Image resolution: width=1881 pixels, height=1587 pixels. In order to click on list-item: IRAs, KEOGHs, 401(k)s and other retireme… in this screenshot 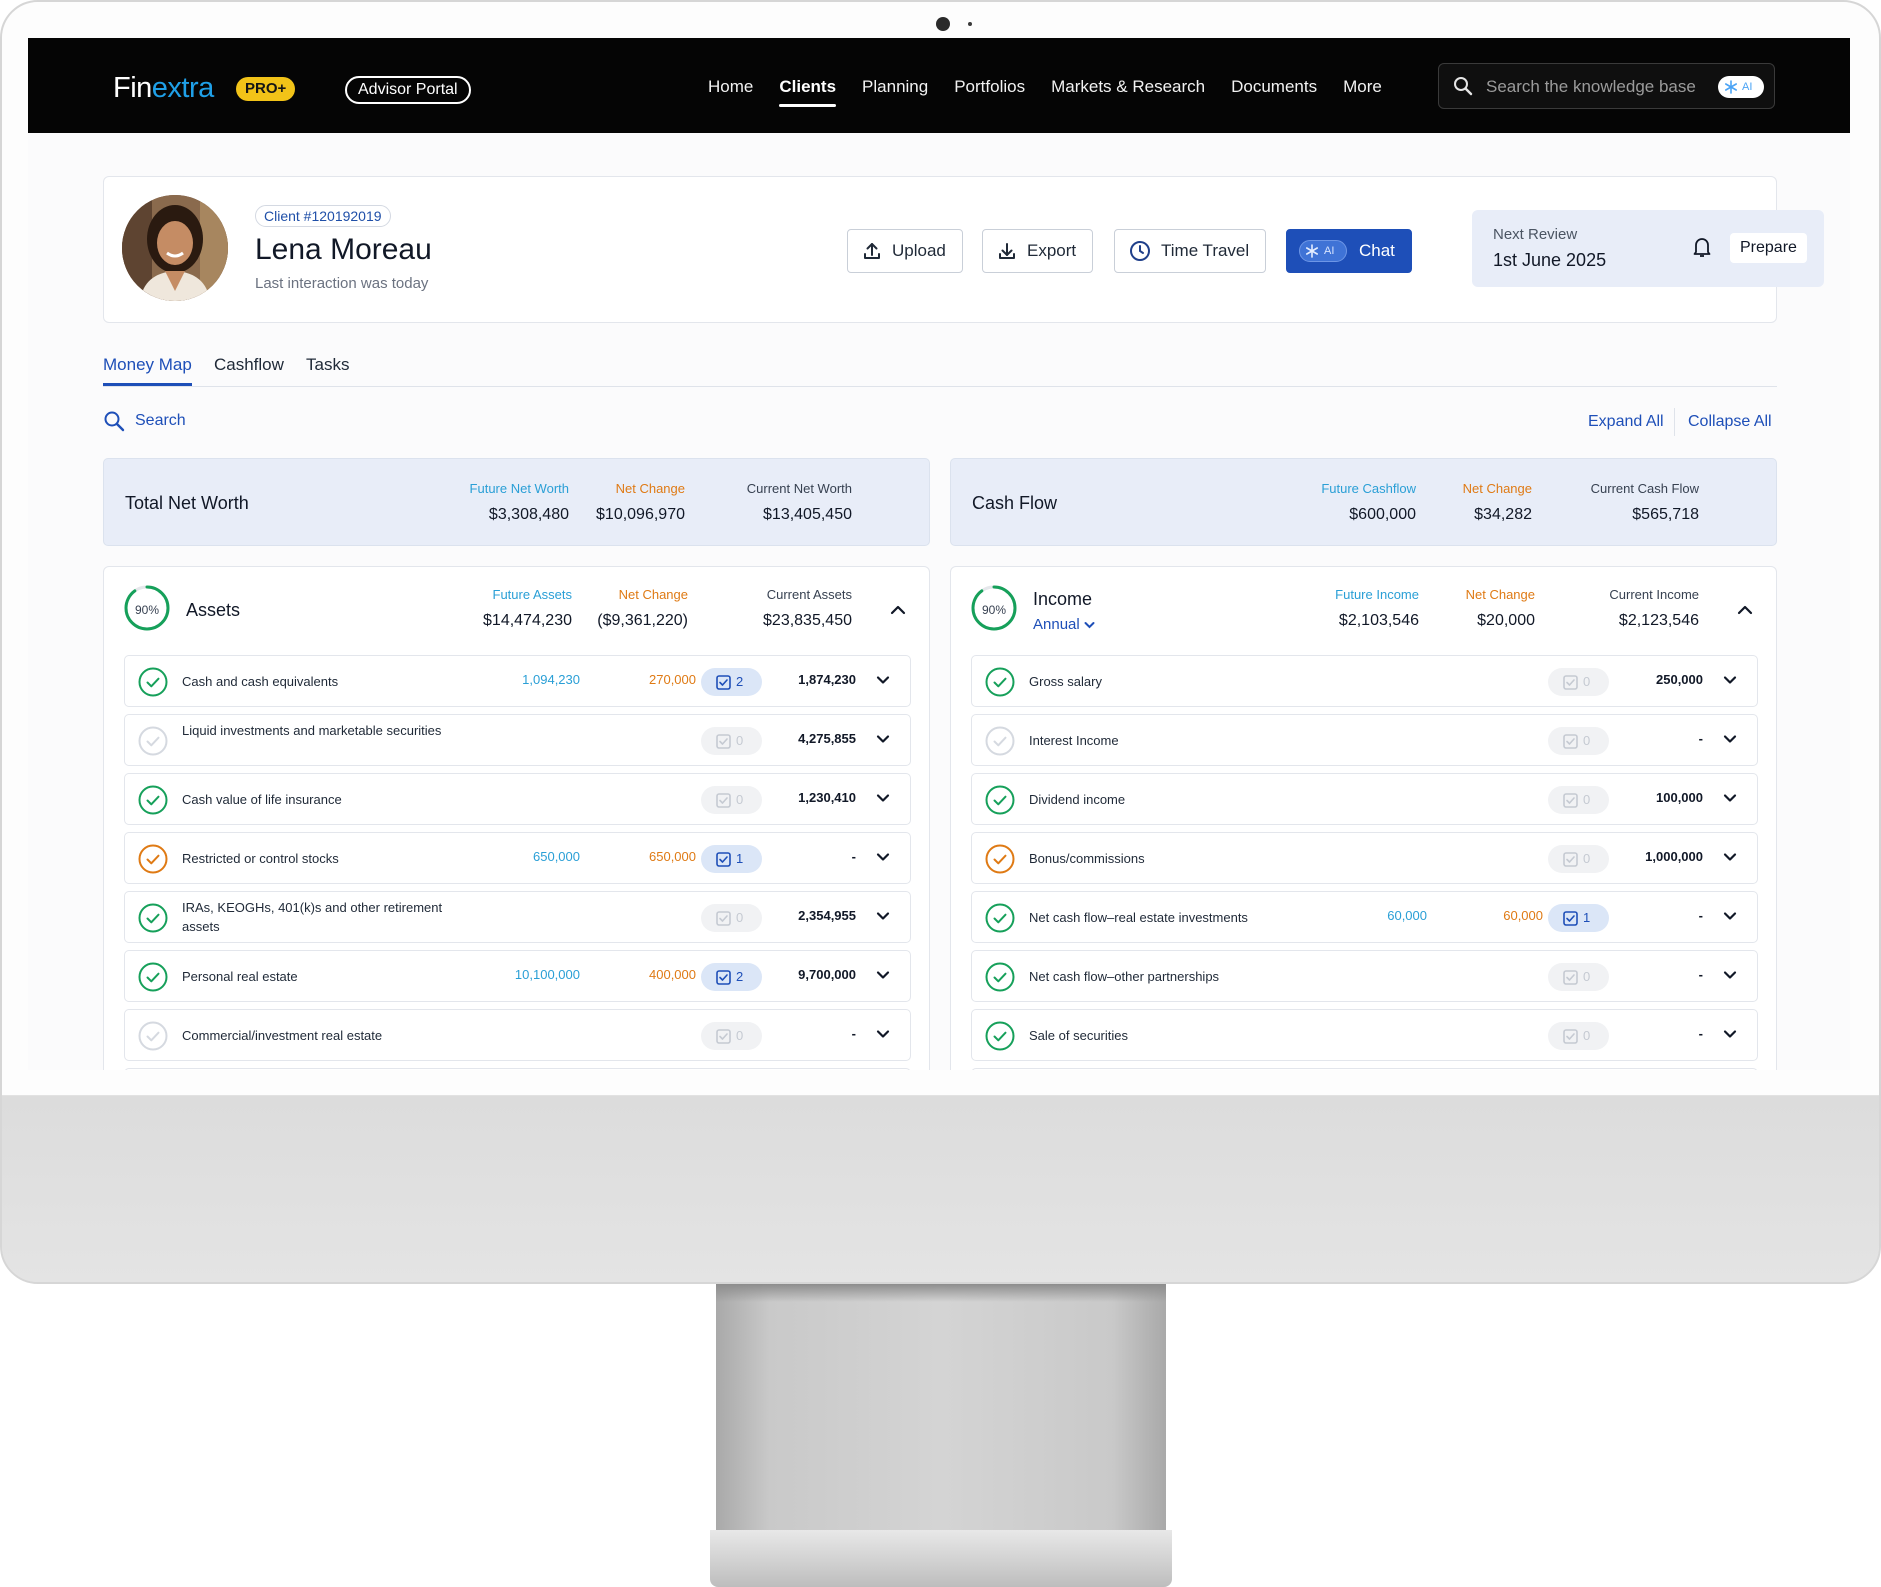, I will do `click(517, 917)`.